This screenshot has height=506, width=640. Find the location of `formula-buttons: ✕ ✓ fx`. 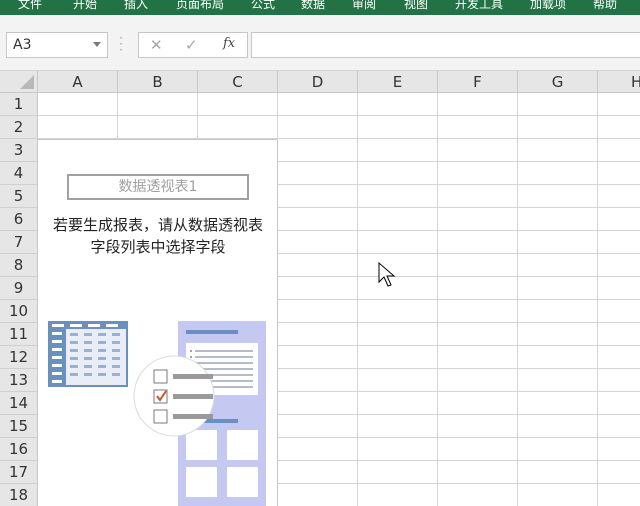

formula-buttons: ✕ ✓ fx is located at coordinates (193, 45).